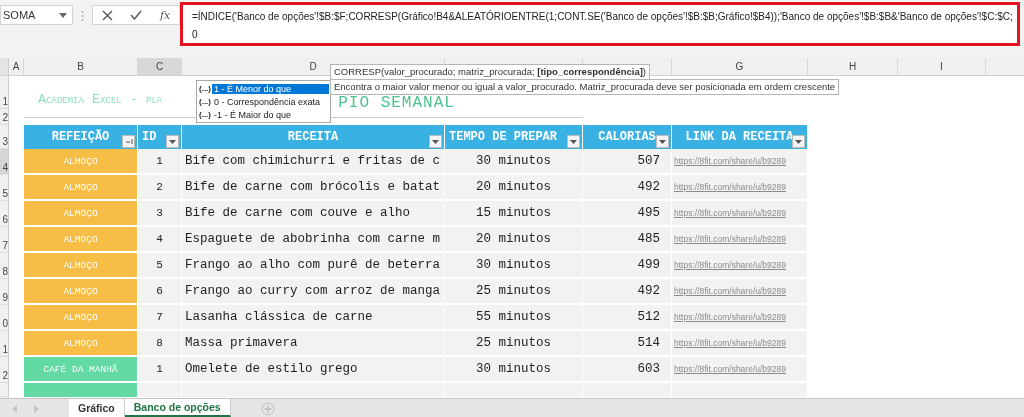 This screenshot has width=1024, height=417. What do you see at coordinates (600, 24) in the screenshot?
I see `formula-field: =ÍNDICE('Banco de opções'!$B:$F;CORRESP(Gráfico!B4&ALEATÓRIOENTRE(1;CONT.SE('Banco de opções'!$B:$B;Gráfico!$B4));'Banco de opções'!$B:$B&'Banco de opções'!$C:$C; 0` at bounding box center [600, 24].